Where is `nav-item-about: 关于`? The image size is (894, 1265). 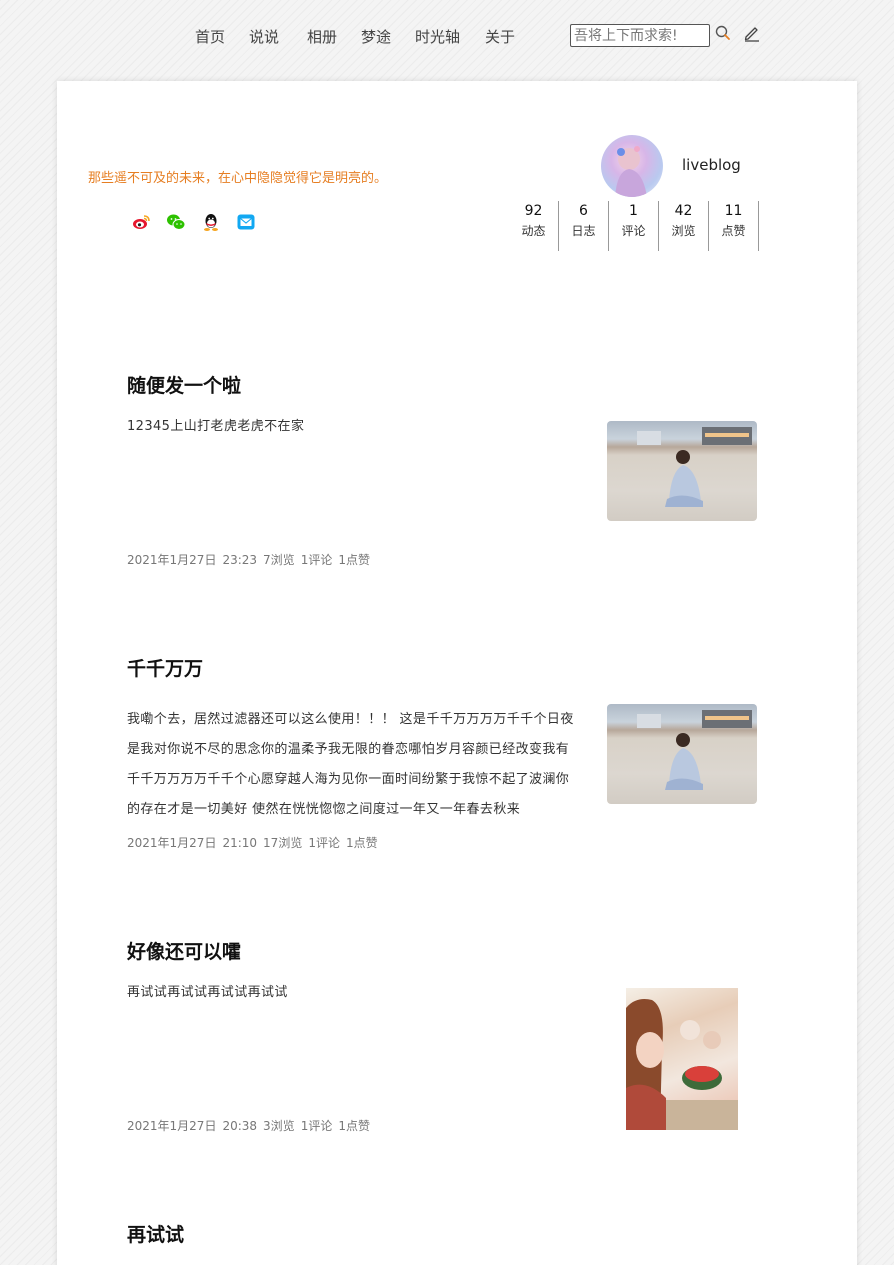 nav-item-about: 关于 is located at coordinates (500, 36).